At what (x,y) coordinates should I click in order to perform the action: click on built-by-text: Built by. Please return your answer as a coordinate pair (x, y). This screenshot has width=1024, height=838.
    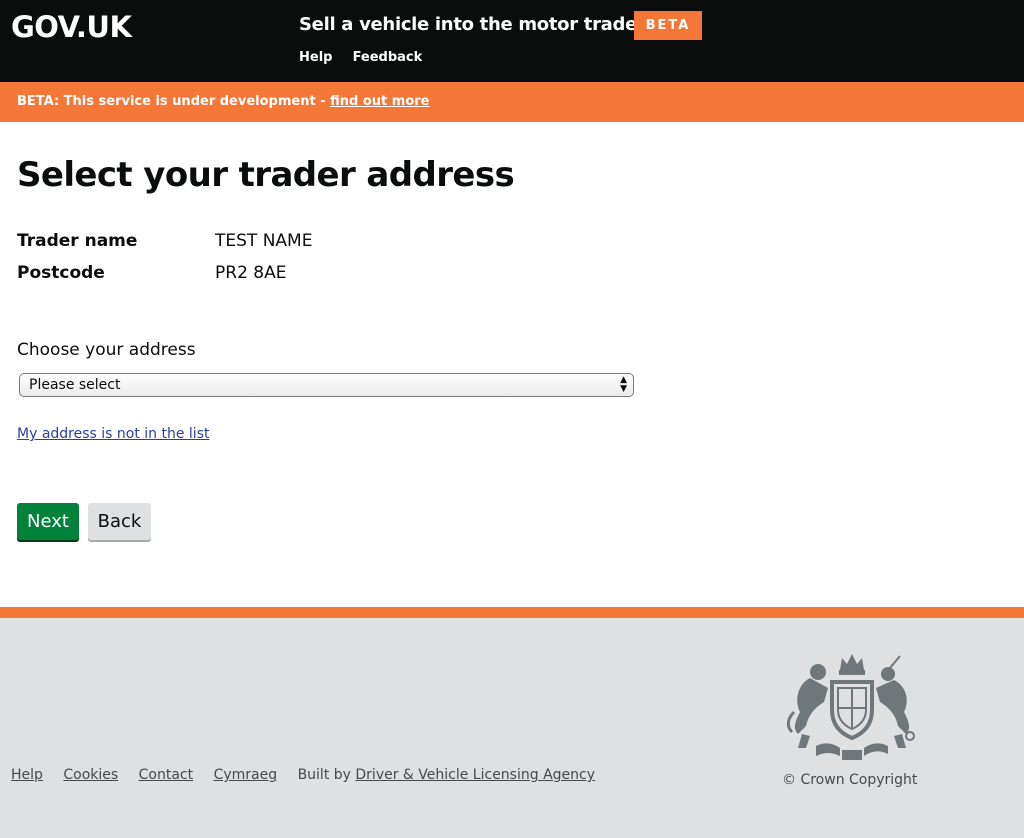
    Looking at the image, I should click on (326, 775).